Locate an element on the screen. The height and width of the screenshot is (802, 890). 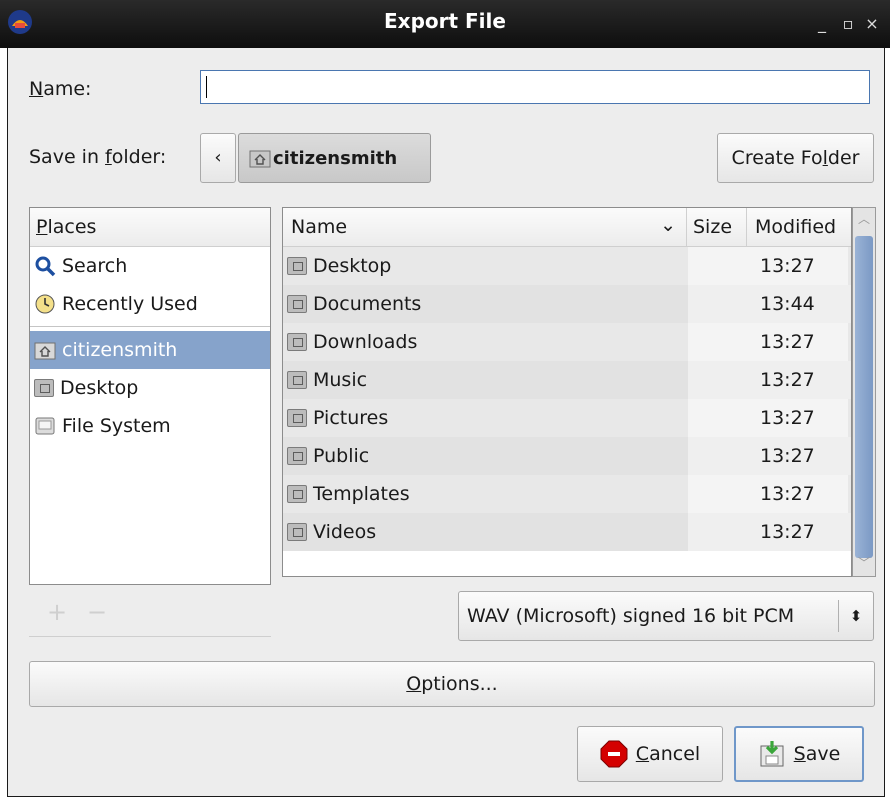
name-label: Name: is located at coordinates (60, 89).